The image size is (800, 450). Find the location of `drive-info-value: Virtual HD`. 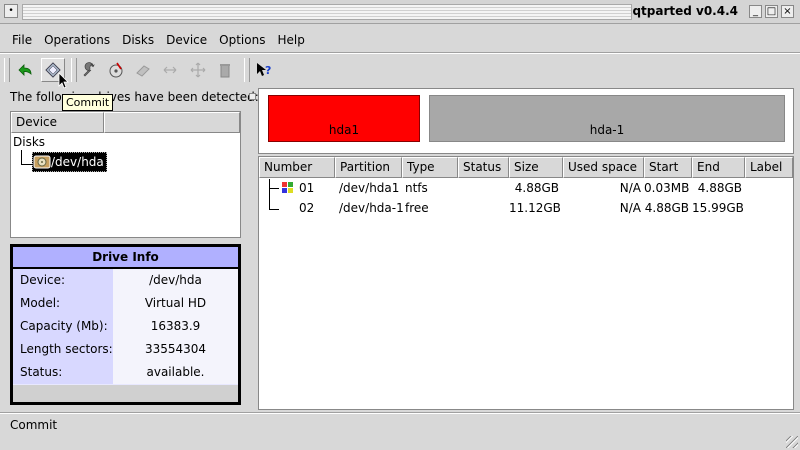

drive-info-value: Virtual HD is located at coordinates (175, 303).